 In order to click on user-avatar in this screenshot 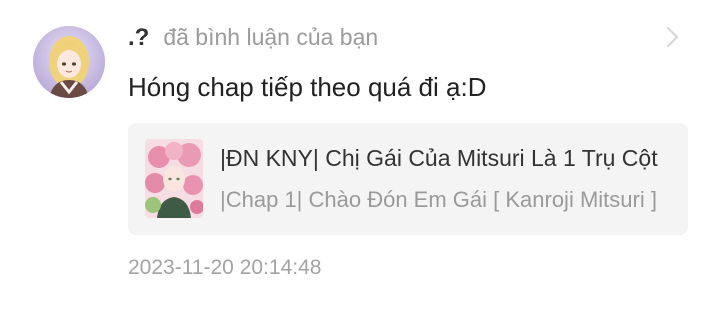, I will do `click(69, 62)`.